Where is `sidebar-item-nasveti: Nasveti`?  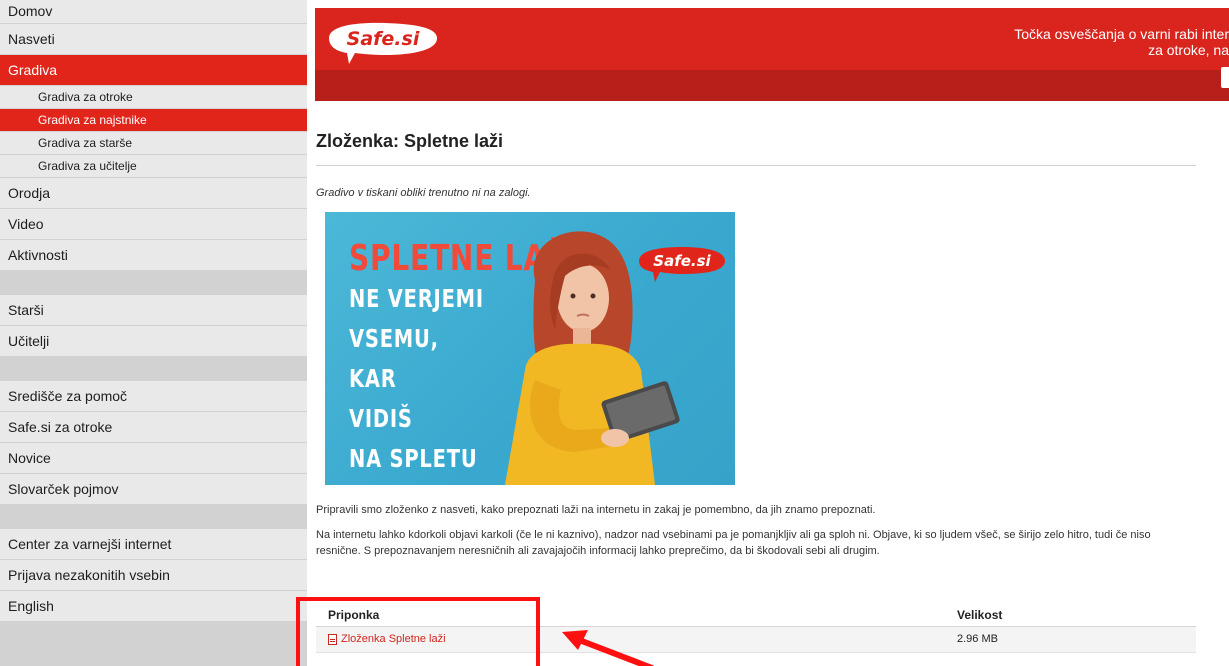 sidebar-item-nasveti: Nasveti is located at coordinates (153, 39).